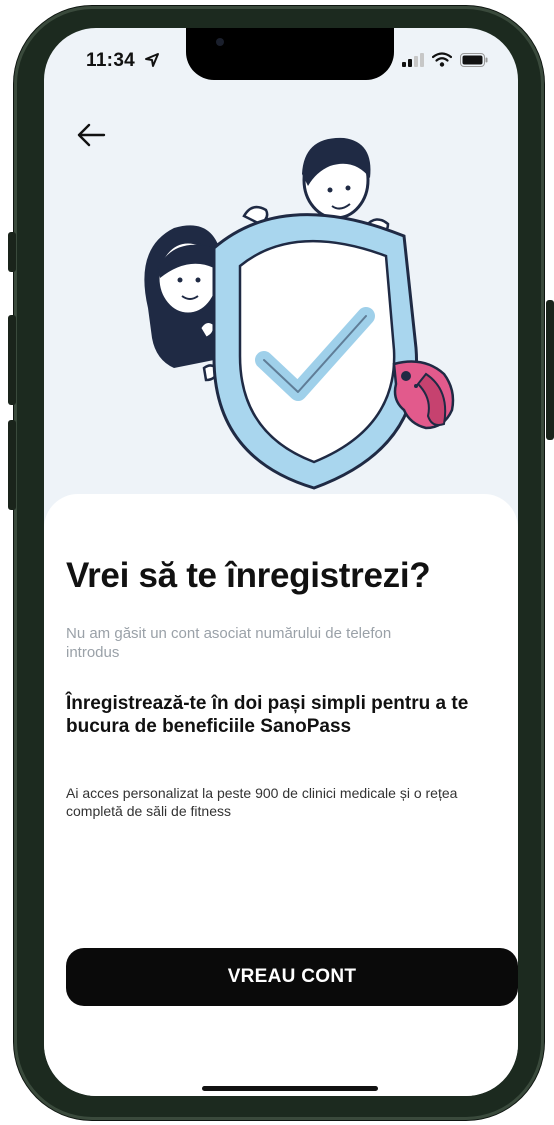  I want to click on status-time: 11:34, so click(123, 61).